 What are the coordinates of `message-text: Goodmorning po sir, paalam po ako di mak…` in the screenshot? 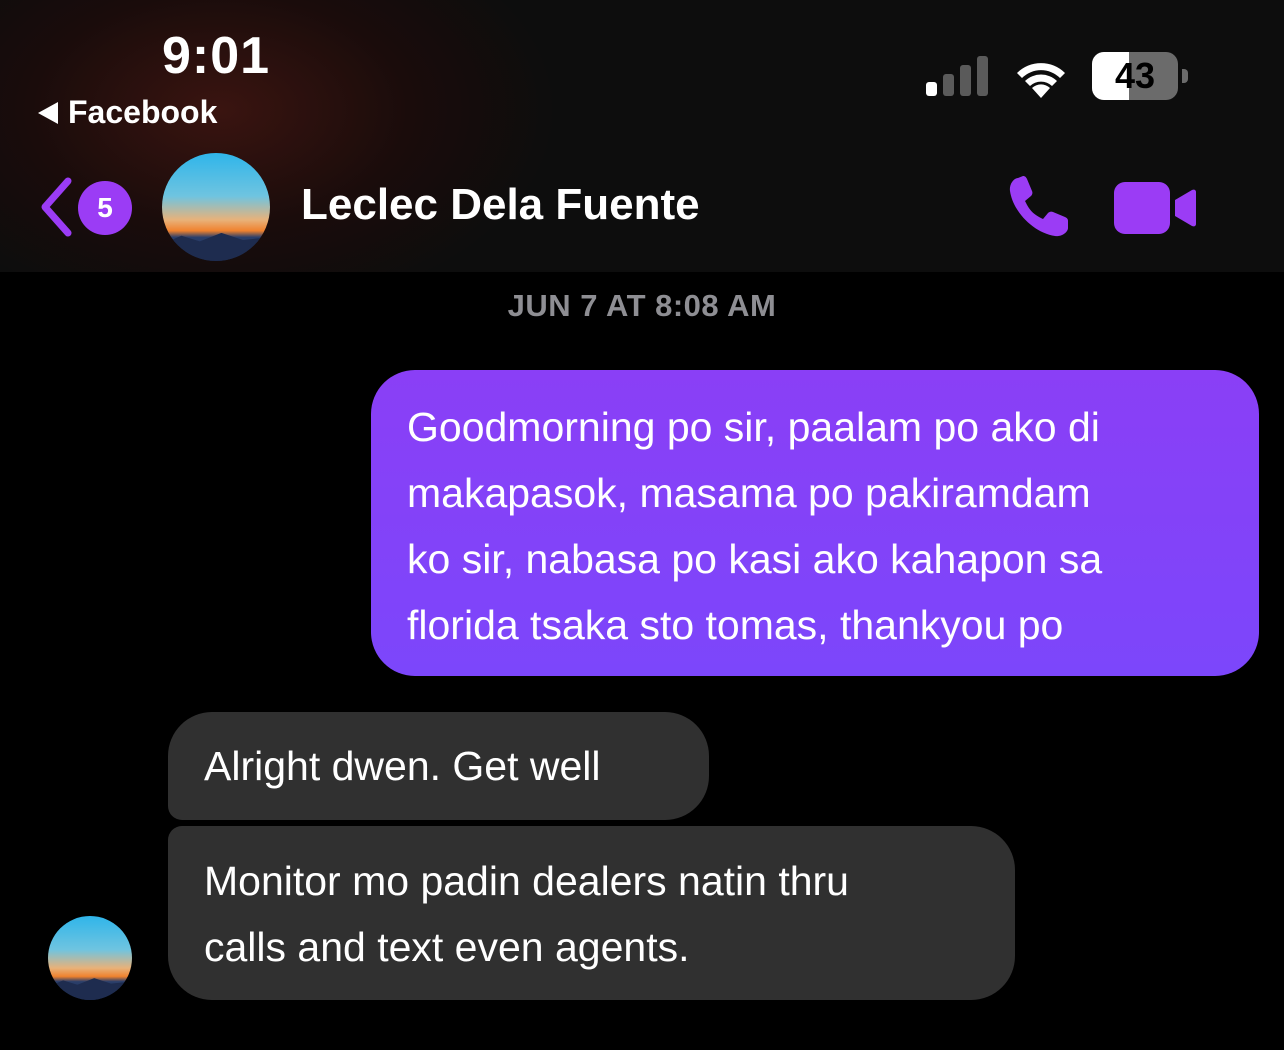 It's located at (755, 526).